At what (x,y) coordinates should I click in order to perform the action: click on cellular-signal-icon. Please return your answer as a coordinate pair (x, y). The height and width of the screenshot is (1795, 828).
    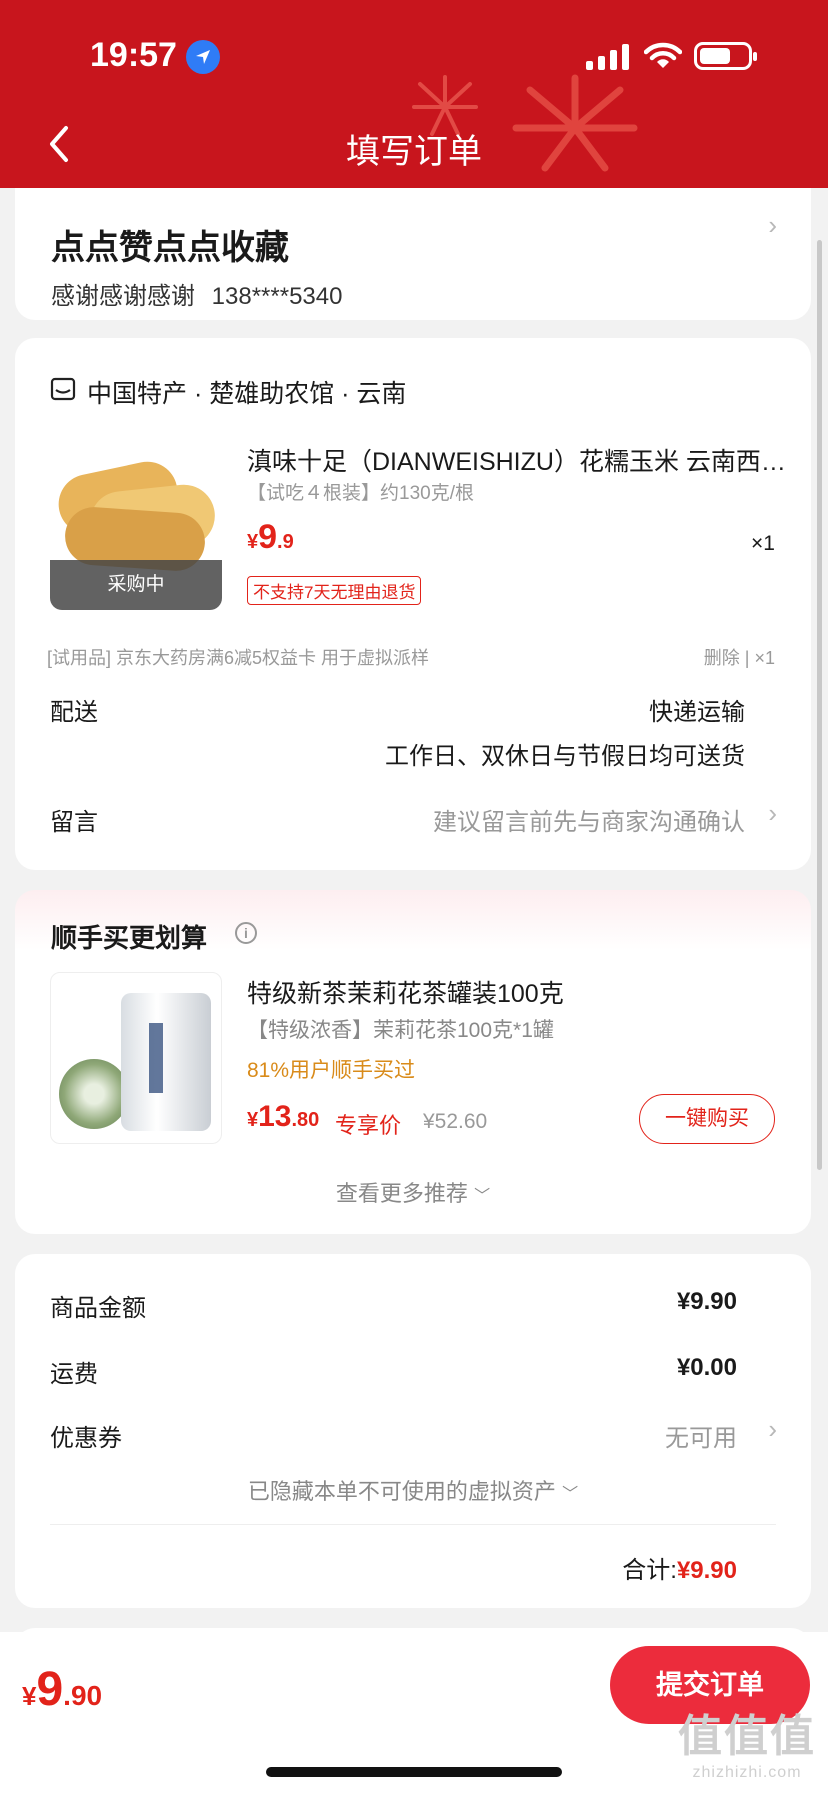
    Looking at the image, I should click on (607, 57).